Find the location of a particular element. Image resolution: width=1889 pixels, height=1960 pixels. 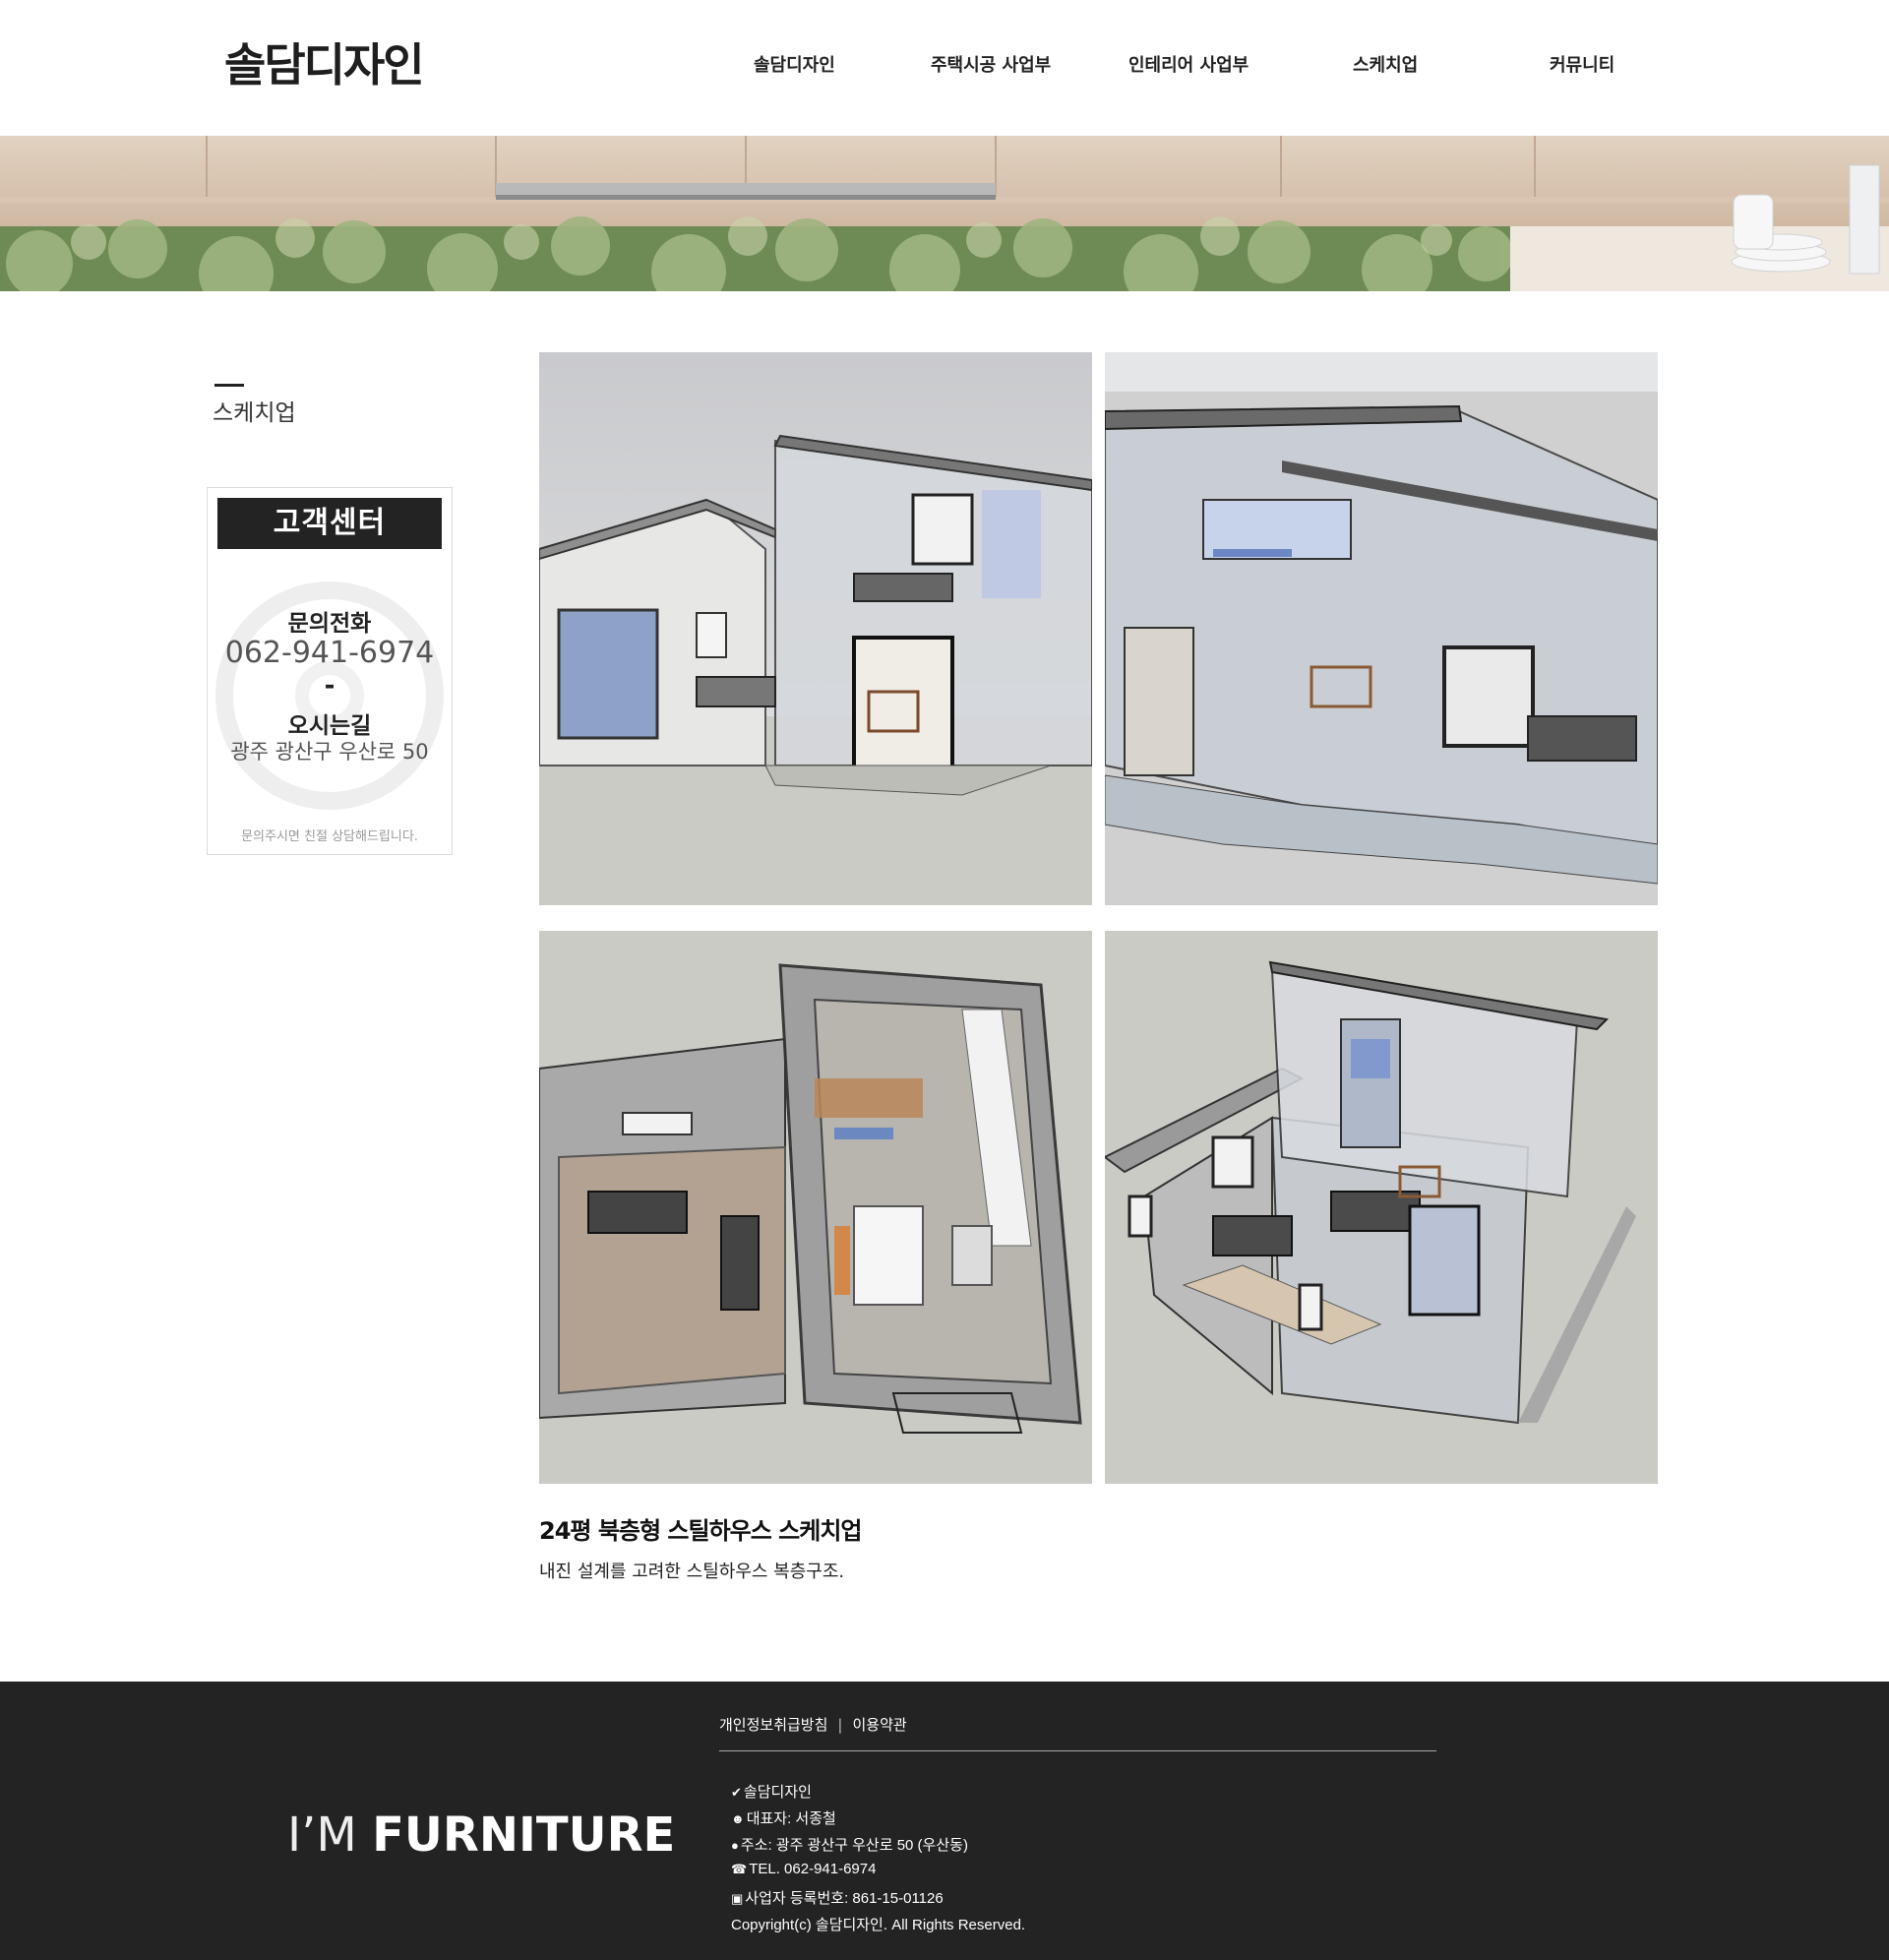

footer-business-no: ▣ 사업자 등록번호: 861-15-01126 is located at coordinates (838, 1897).